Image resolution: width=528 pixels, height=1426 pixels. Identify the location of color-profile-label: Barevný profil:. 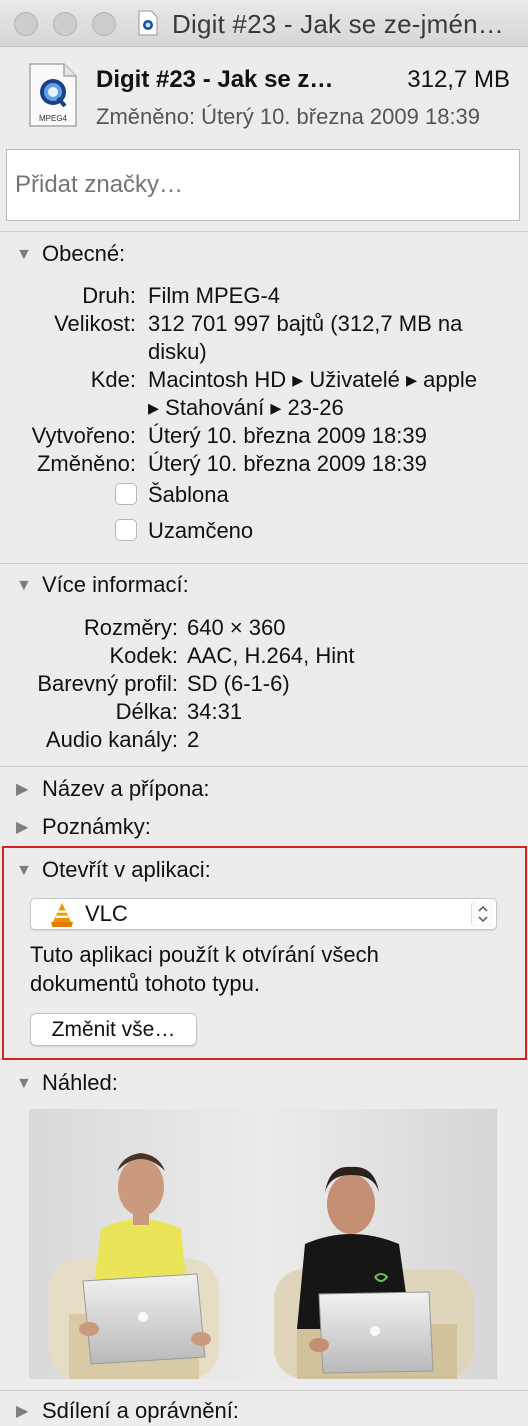
(107, 683).